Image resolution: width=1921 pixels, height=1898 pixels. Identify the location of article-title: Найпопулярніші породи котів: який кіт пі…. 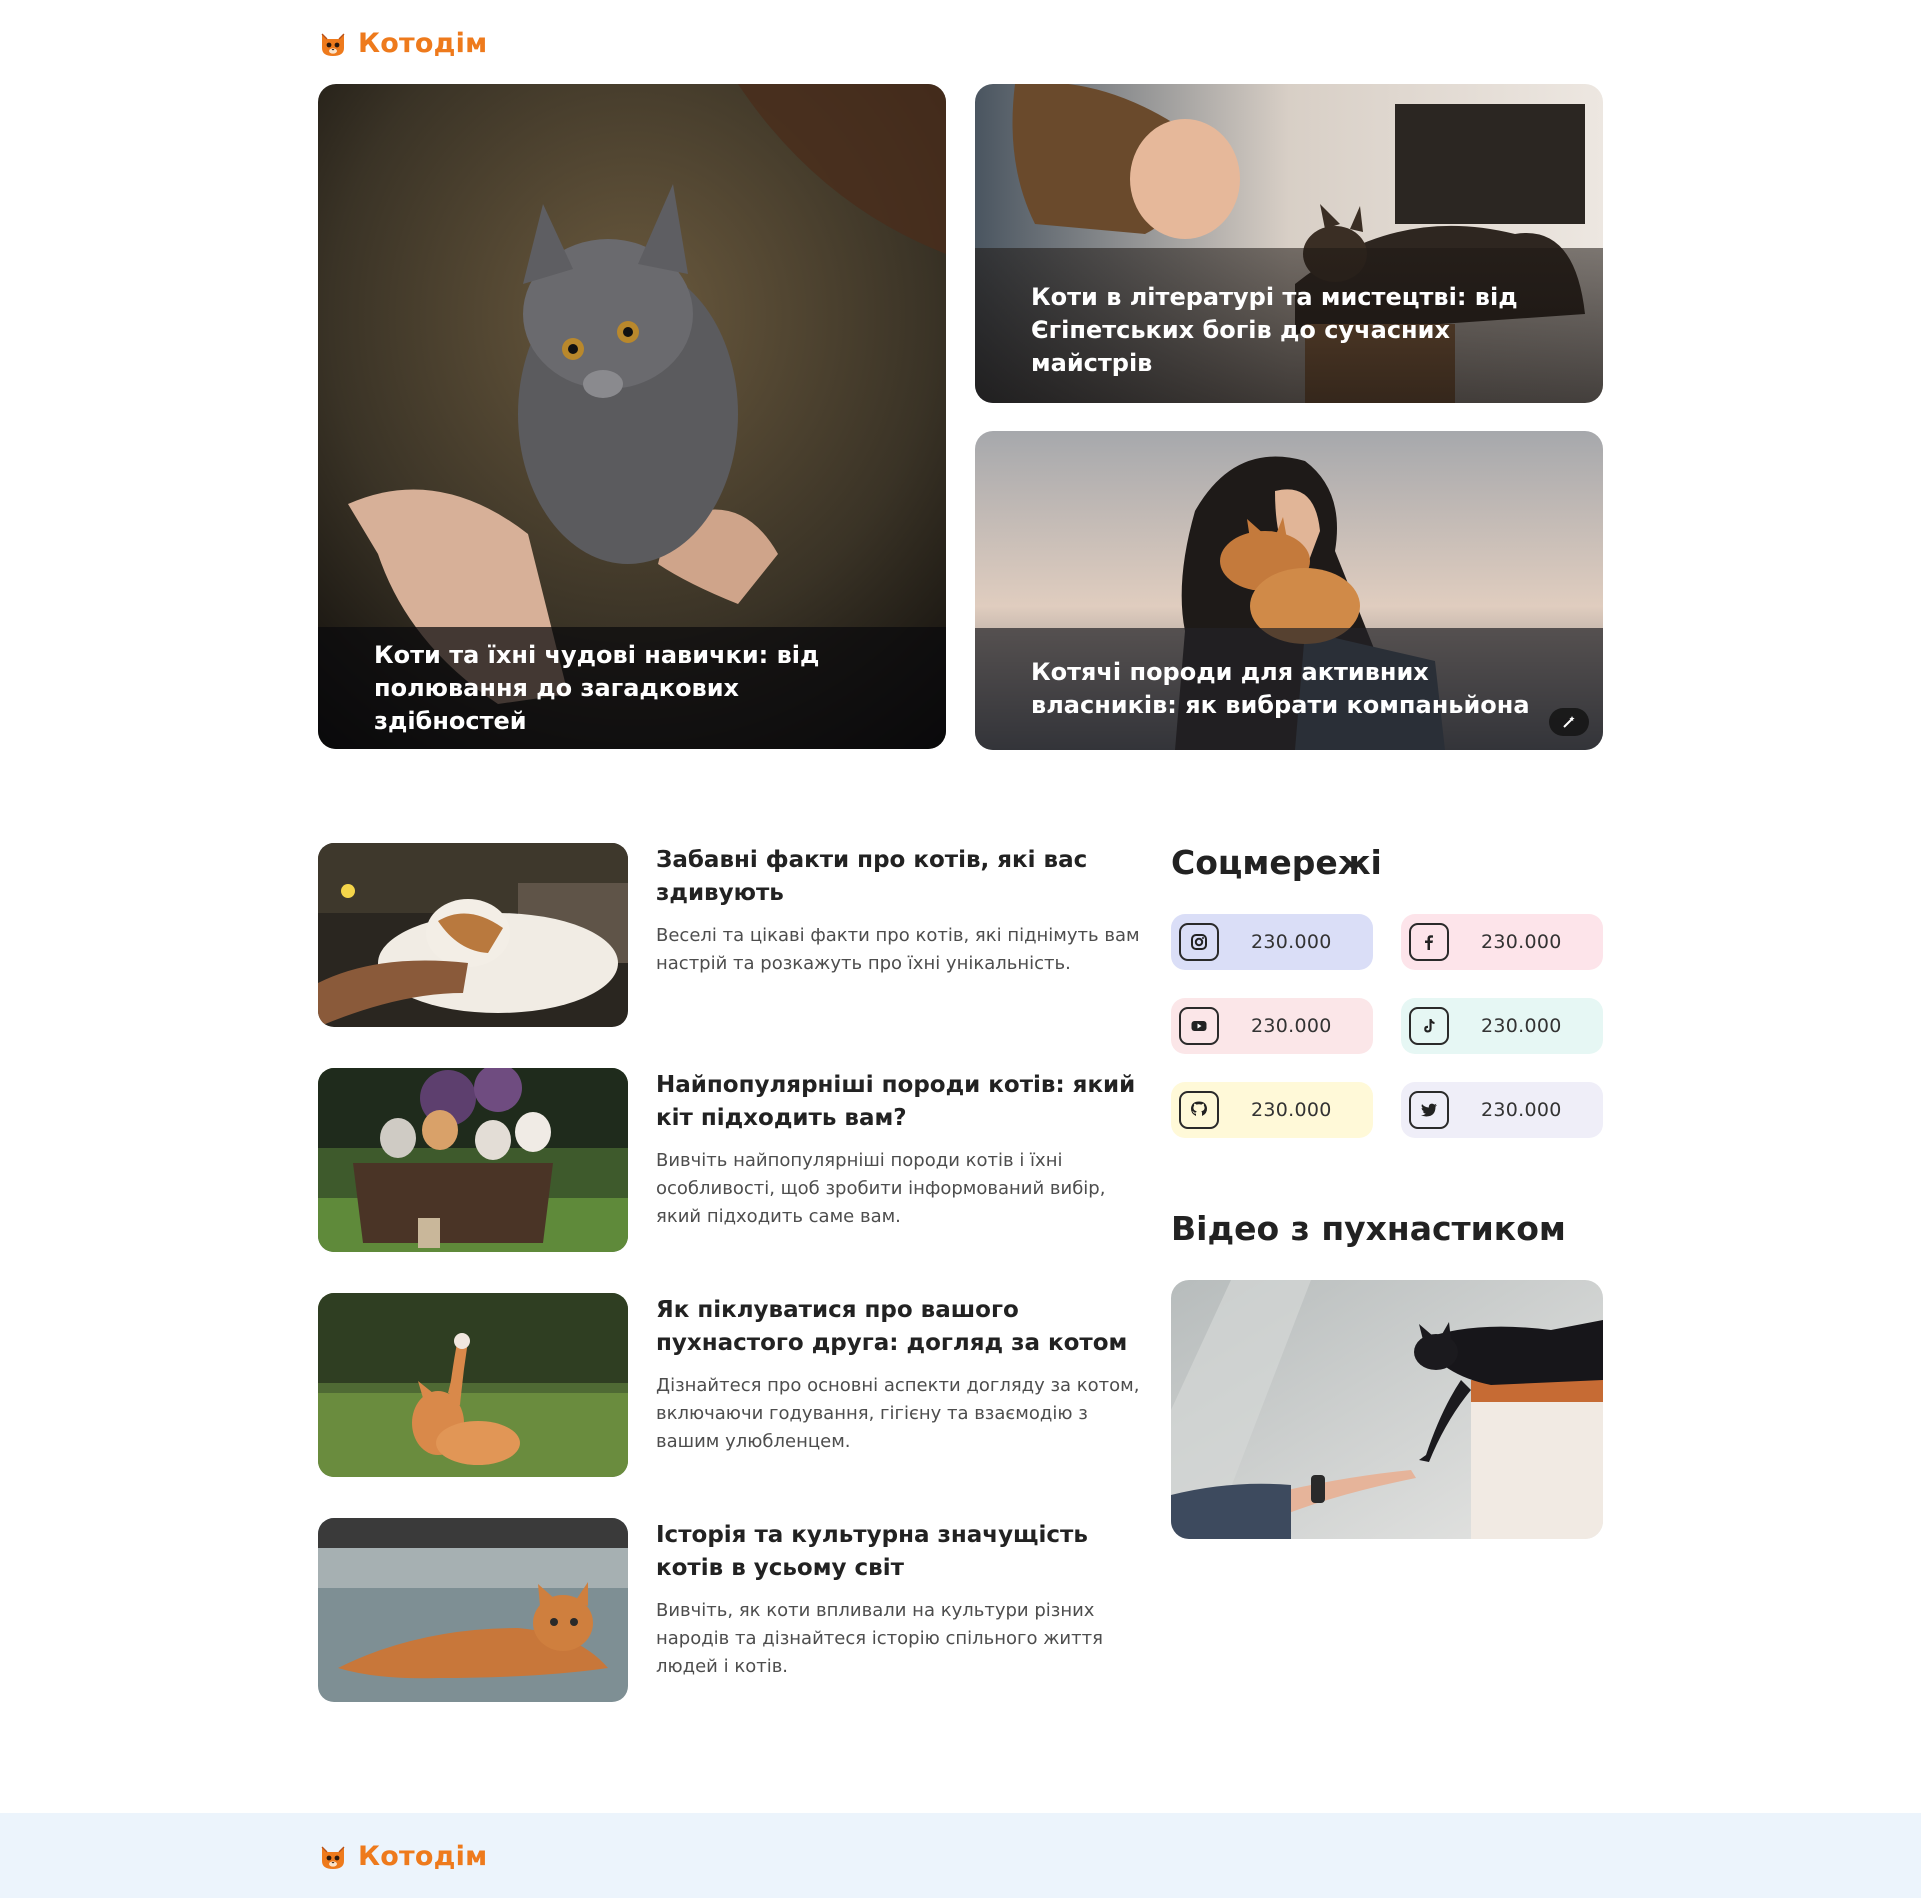
(901, 1101).